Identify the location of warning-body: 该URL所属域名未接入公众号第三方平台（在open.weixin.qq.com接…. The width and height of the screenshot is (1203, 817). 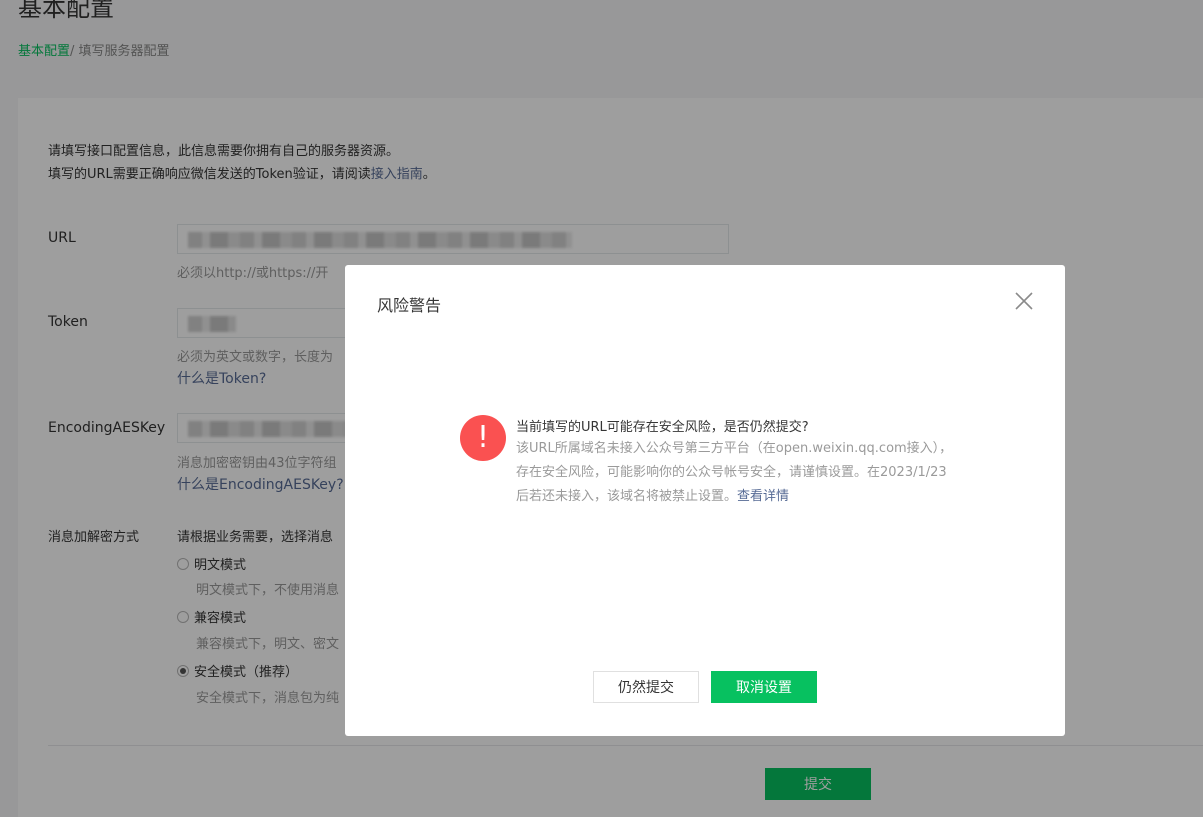
(736, 473).